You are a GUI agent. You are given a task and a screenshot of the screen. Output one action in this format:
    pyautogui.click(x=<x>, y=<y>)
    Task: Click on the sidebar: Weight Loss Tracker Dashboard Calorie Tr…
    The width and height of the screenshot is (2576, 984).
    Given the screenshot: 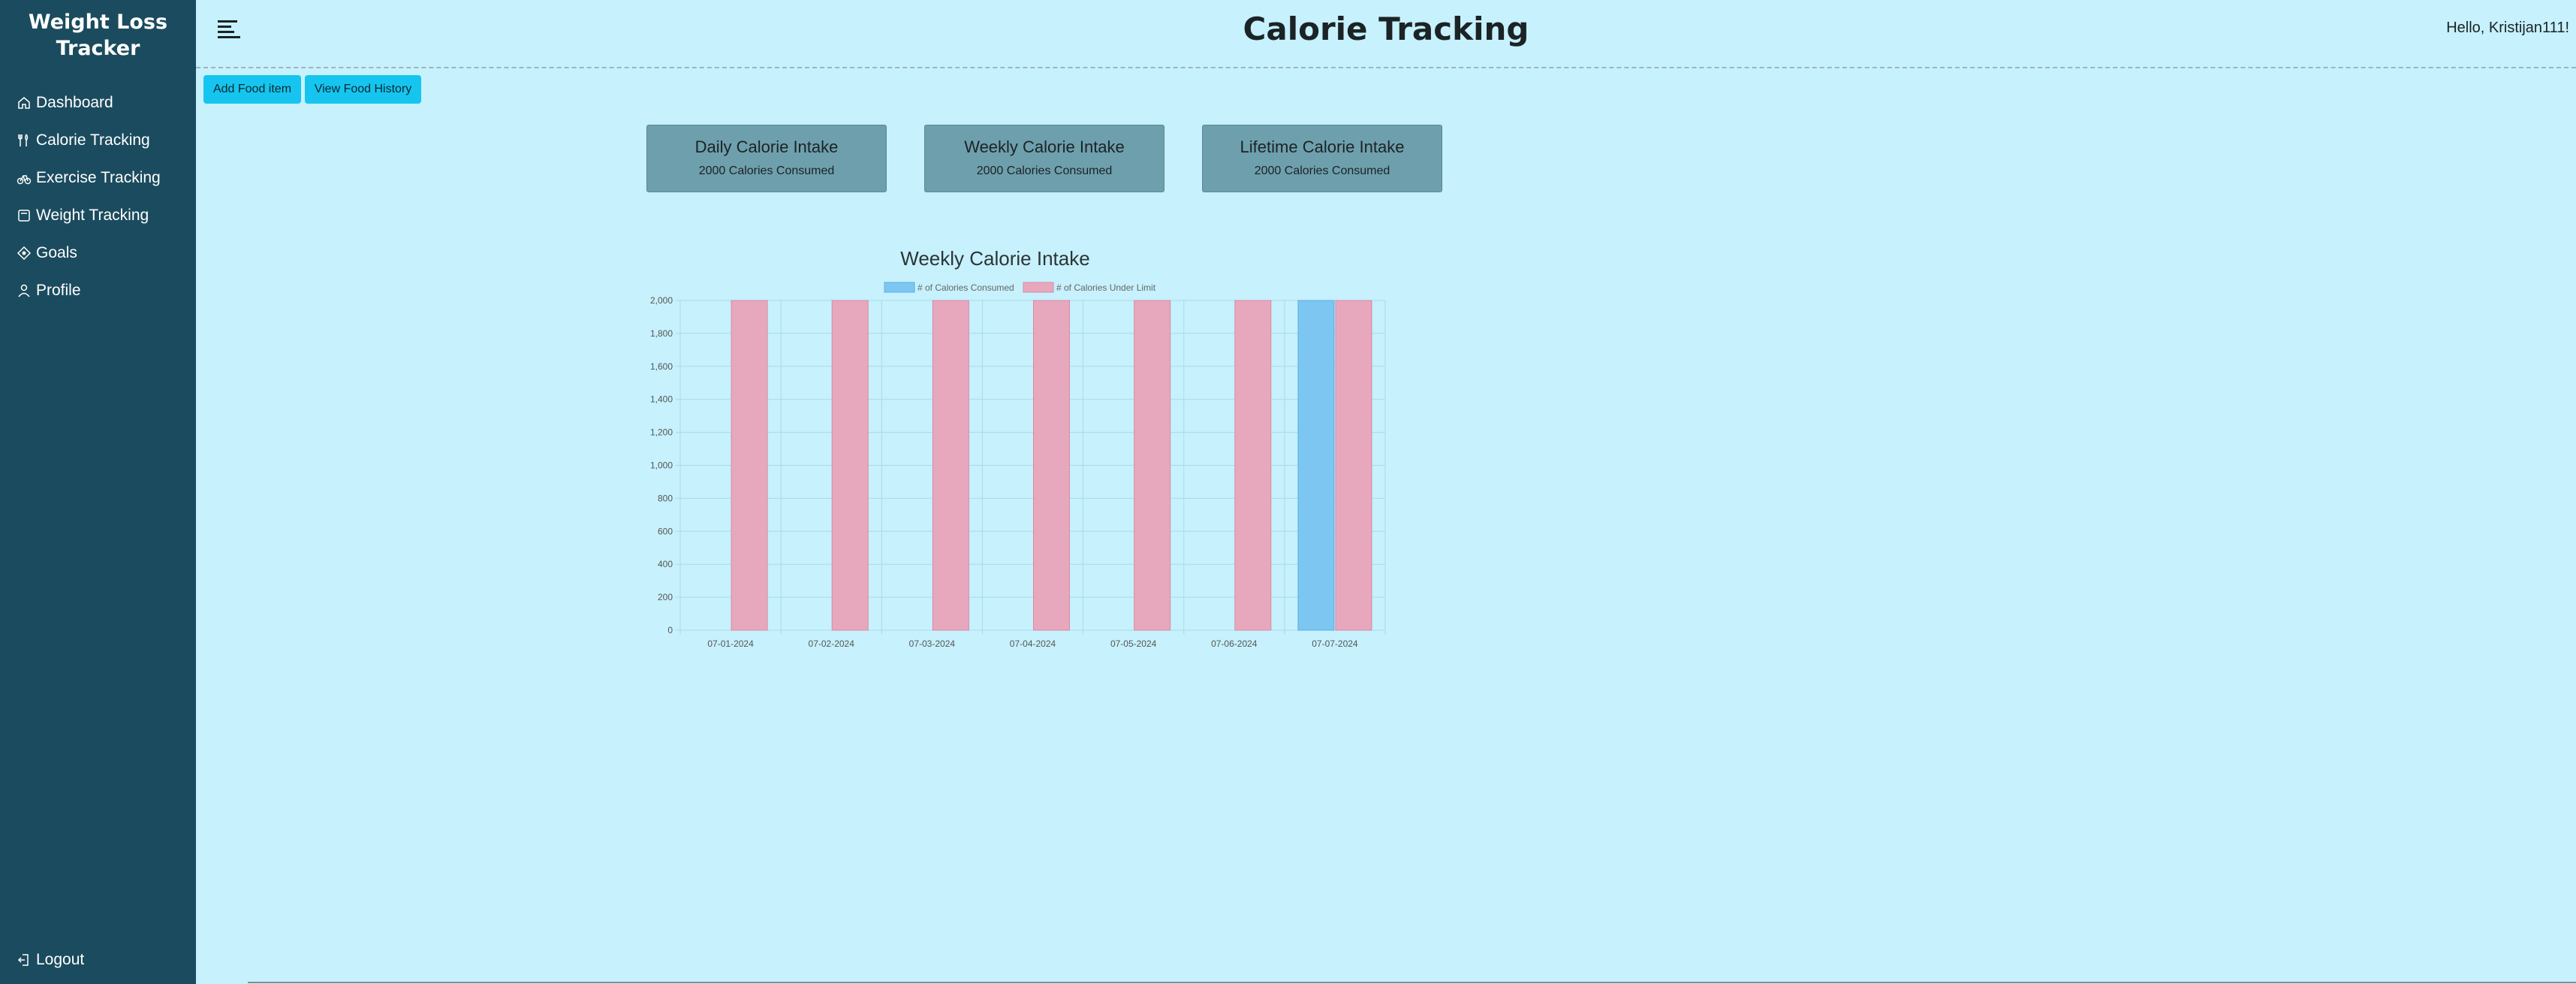 What is the action you would take?
    pyautogui.click(x=98, y=492)
    